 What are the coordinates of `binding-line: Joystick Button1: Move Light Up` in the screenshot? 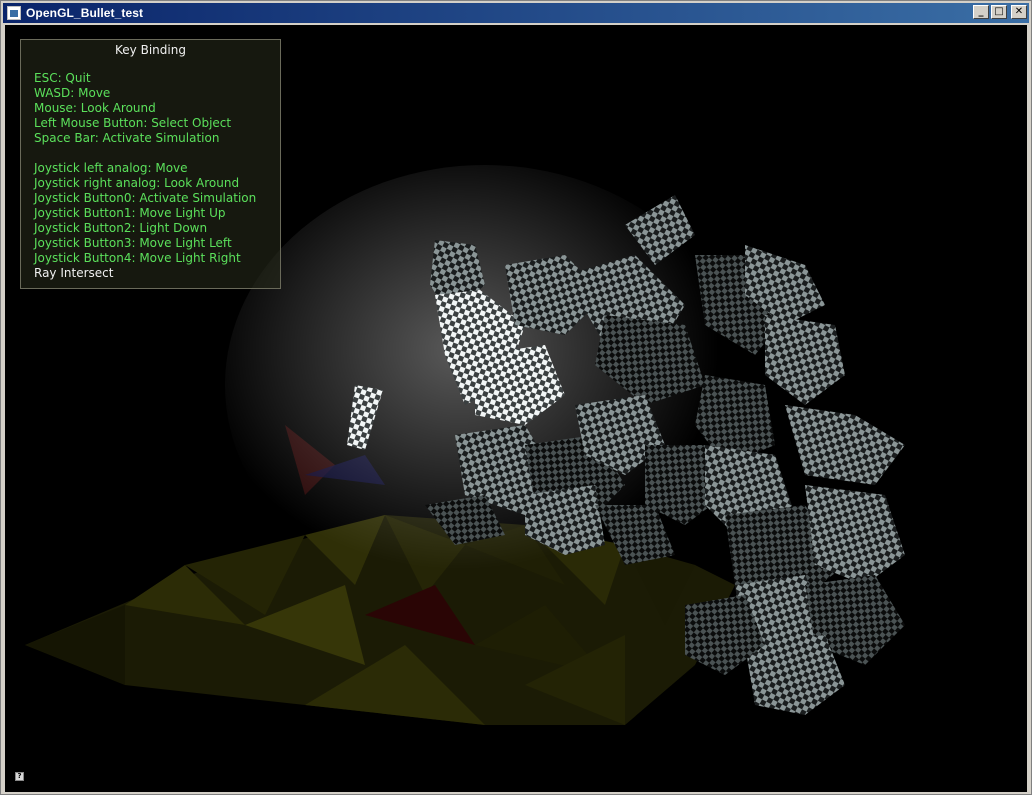 It's located at (130, 213).